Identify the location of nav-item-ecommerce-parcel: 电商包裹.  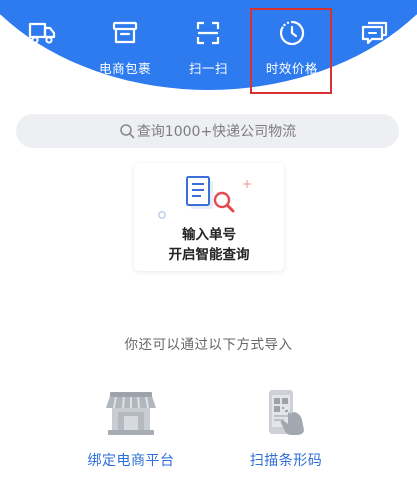
(124, 50).